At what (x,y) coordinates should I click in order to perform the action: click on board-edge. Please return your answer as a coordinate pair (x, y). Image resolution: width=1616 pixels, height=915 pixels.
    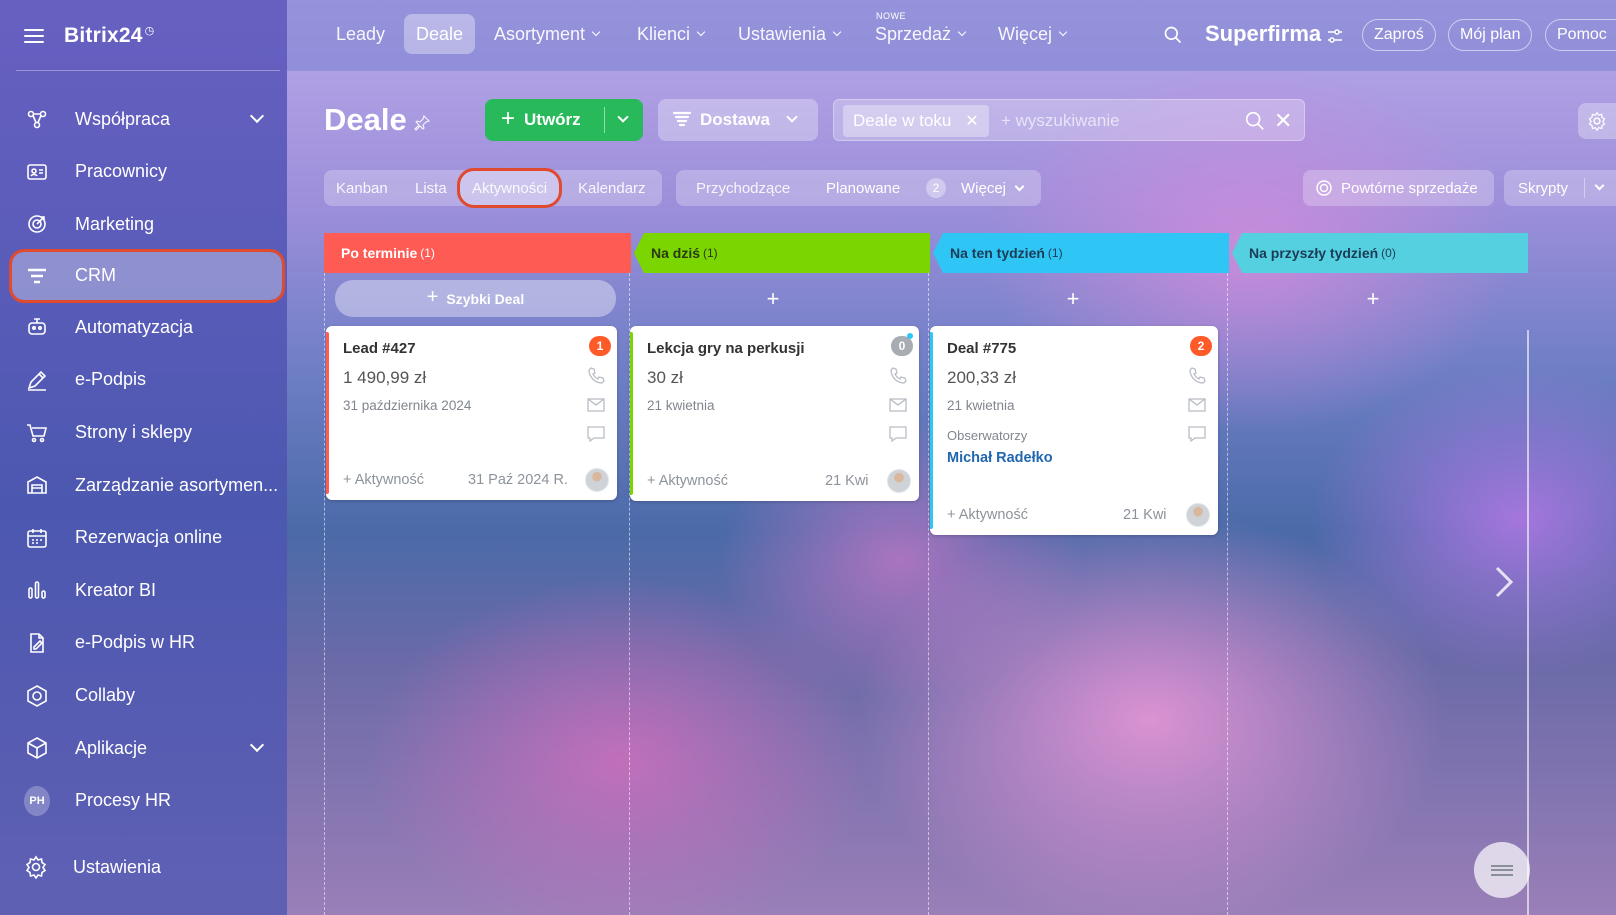
    Looking at the image, I should click on (1528, 622).